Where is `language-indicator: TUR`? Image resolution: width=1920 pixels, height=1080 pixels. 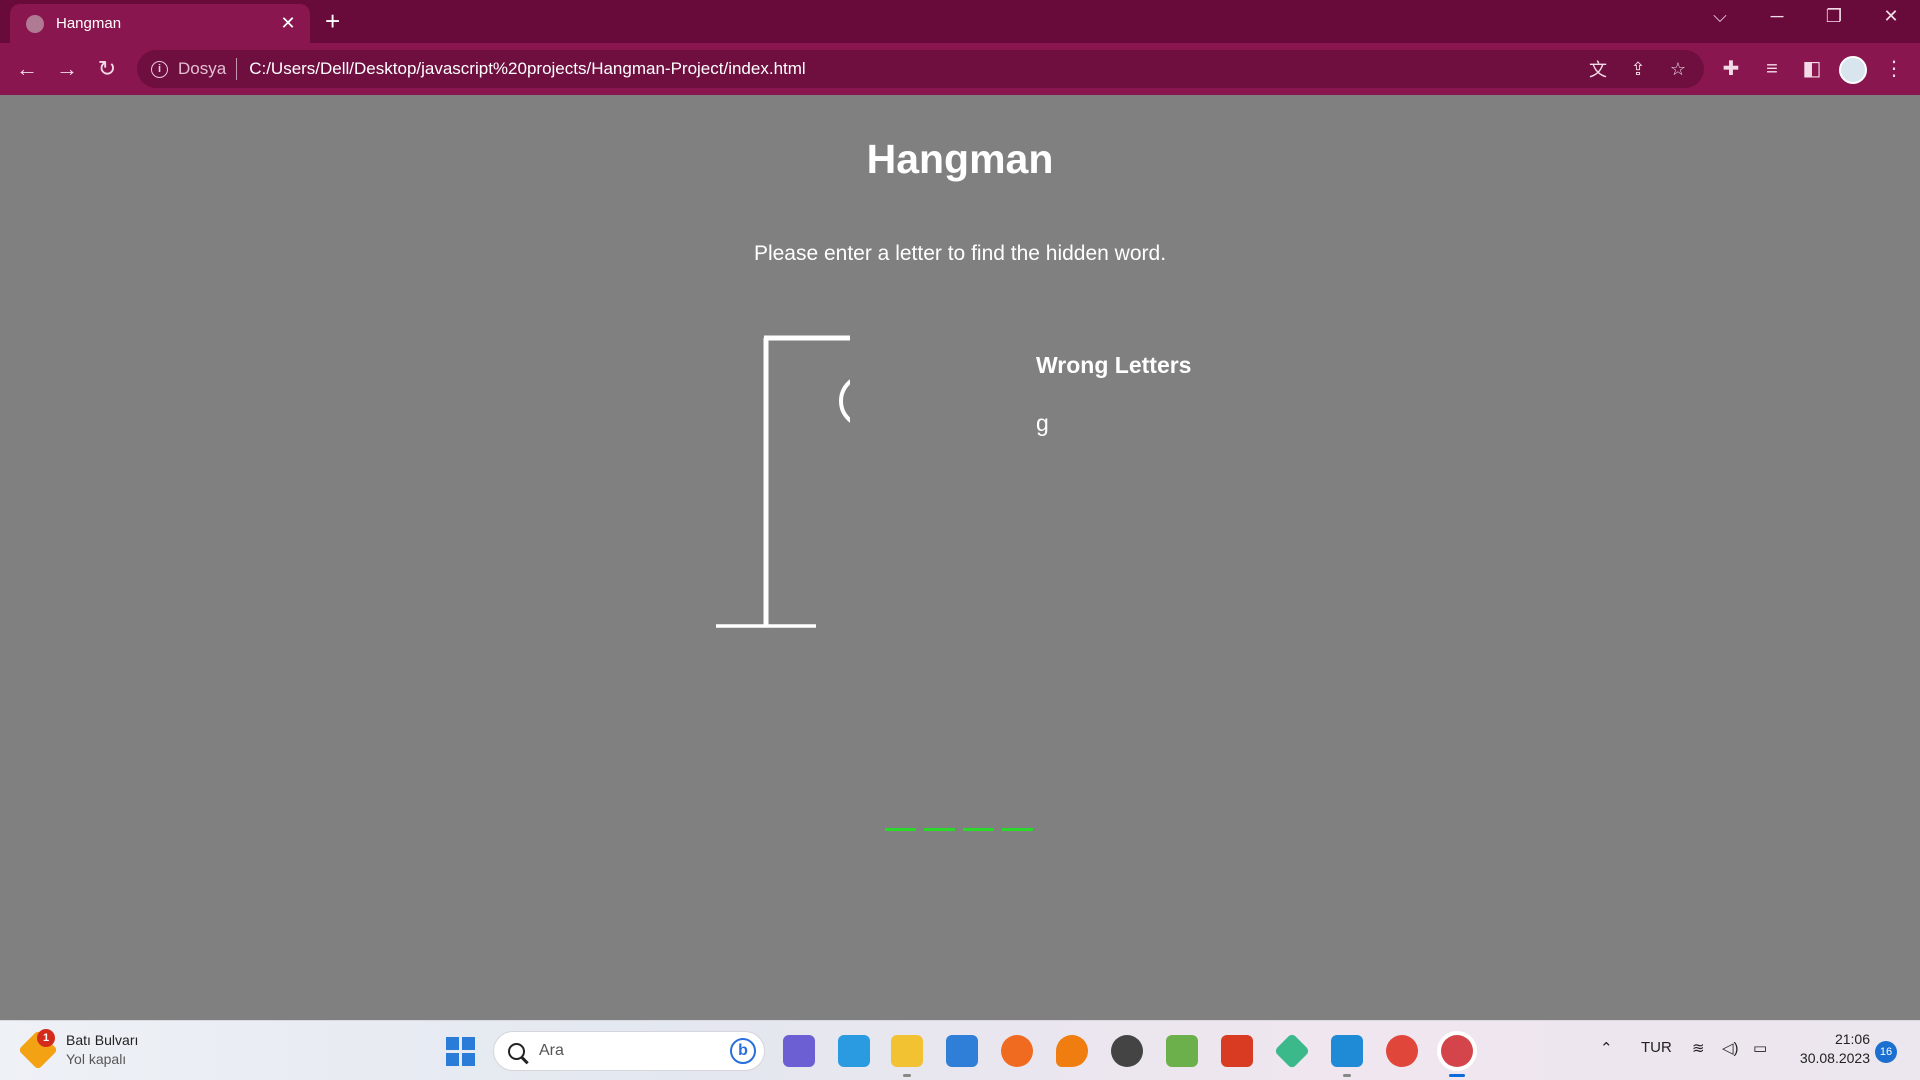 language-indicator: TUR is located at coordinates (1656, 1047).